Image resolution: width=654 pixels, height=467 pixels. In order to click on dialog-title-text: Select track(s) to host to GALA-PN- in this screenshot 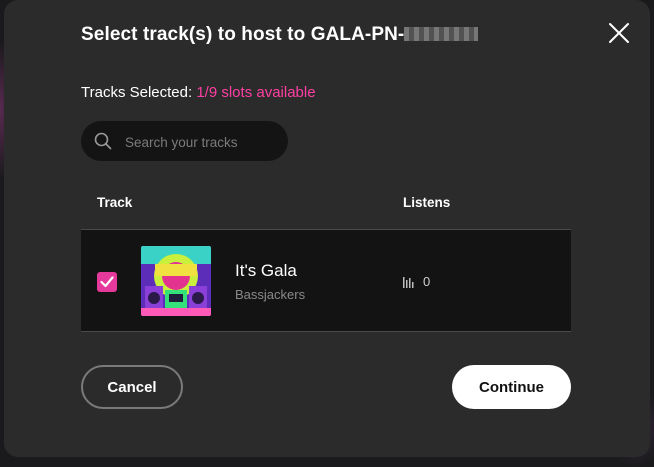, I will do `click(243, 34)`.